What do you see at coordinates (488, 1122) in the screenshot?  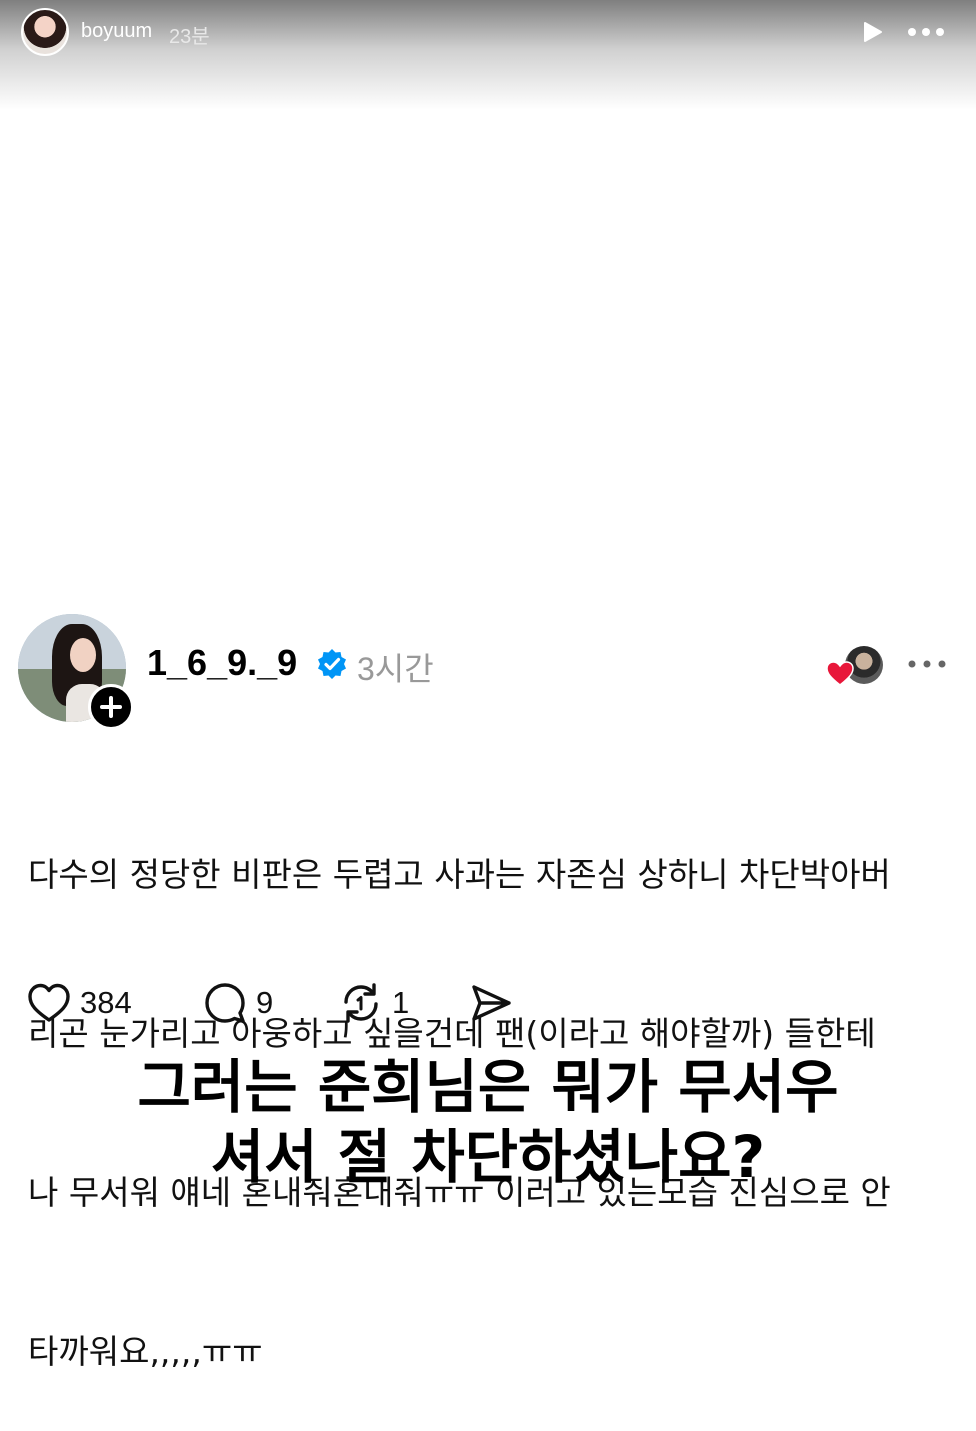 I see `story-caption: 그러는 준희님은 뭐가 무서우 셔서 절 차단하셨나요?` at bounding box center [488, 1122].